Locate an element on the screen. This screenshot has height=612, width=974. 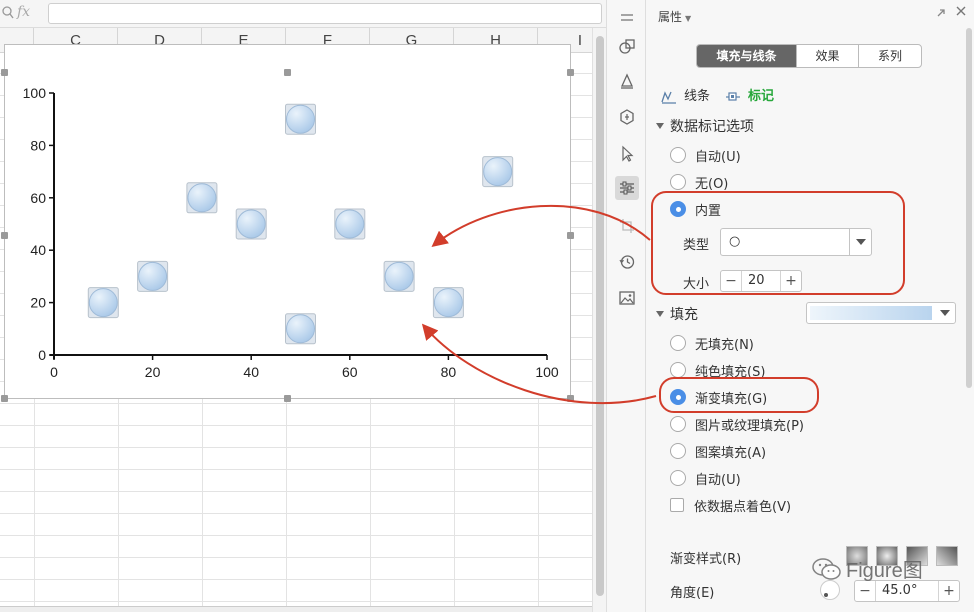
section-fill: 填充 is located at coordinates (677, 314).